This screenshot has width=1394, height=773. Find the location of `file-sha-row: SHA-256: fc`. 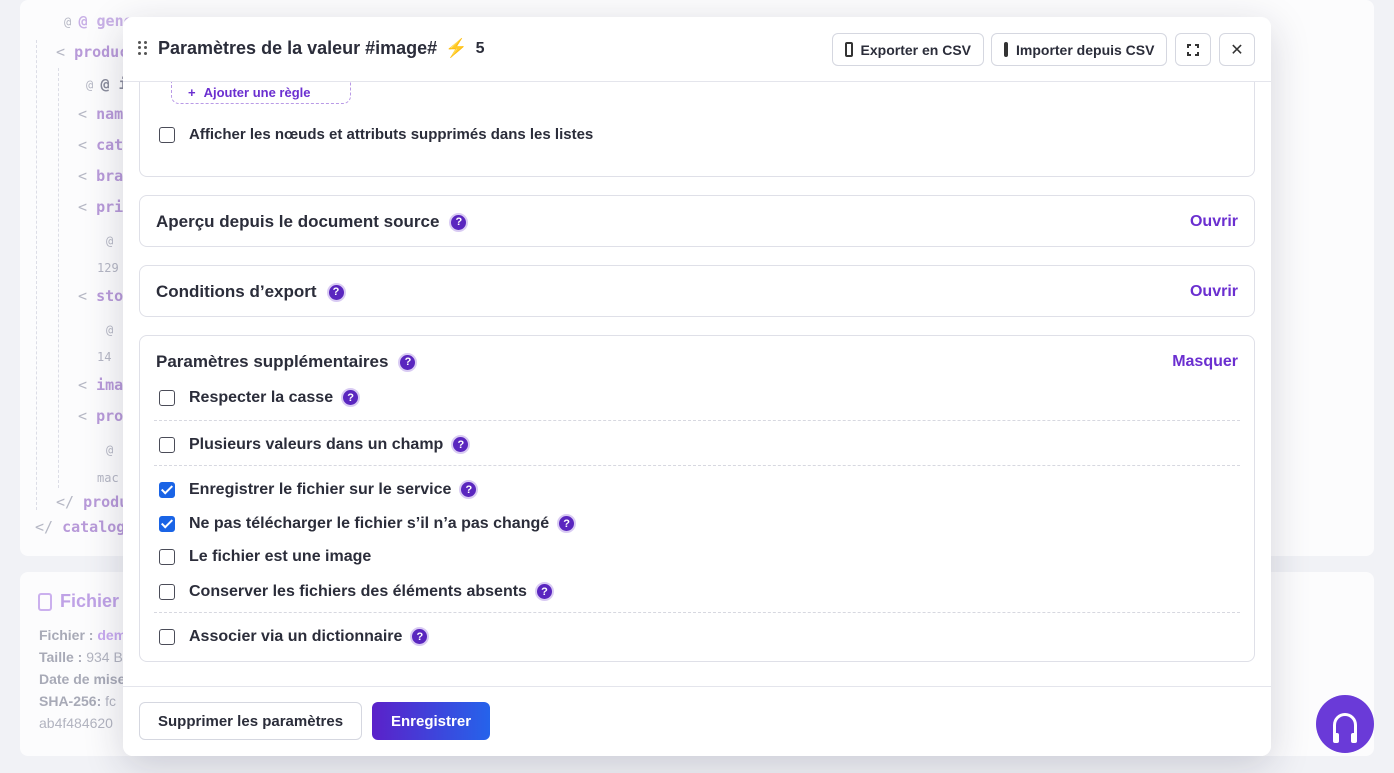

file-sha-row: SHA-256: fc is located at coordinates (78, 701).